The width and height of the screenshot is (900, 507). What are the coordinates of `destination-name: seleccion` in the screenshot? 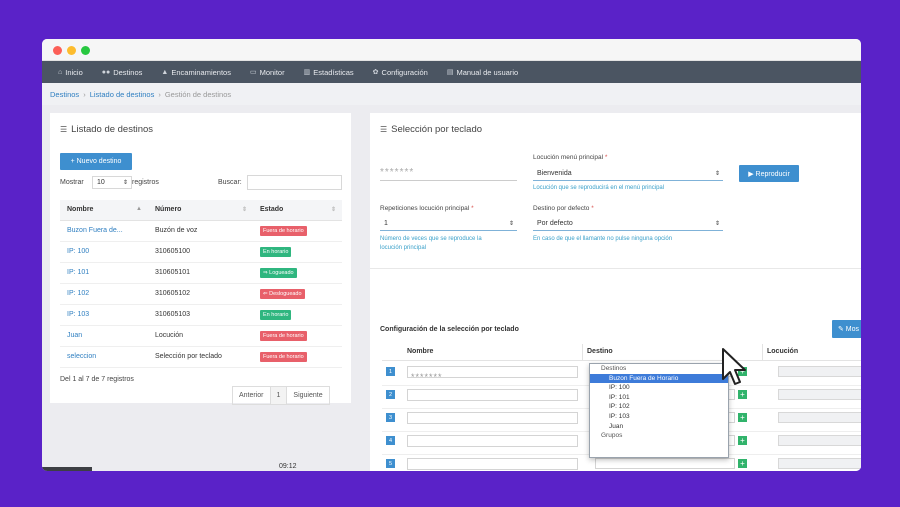 It's located at (104, 357).